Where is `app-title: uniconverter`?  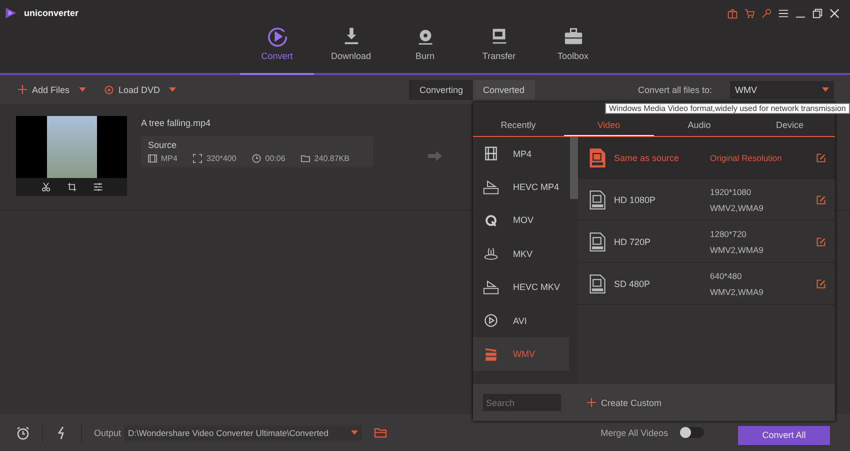
app-title: uniconverter is located at coordinates (51, 13).